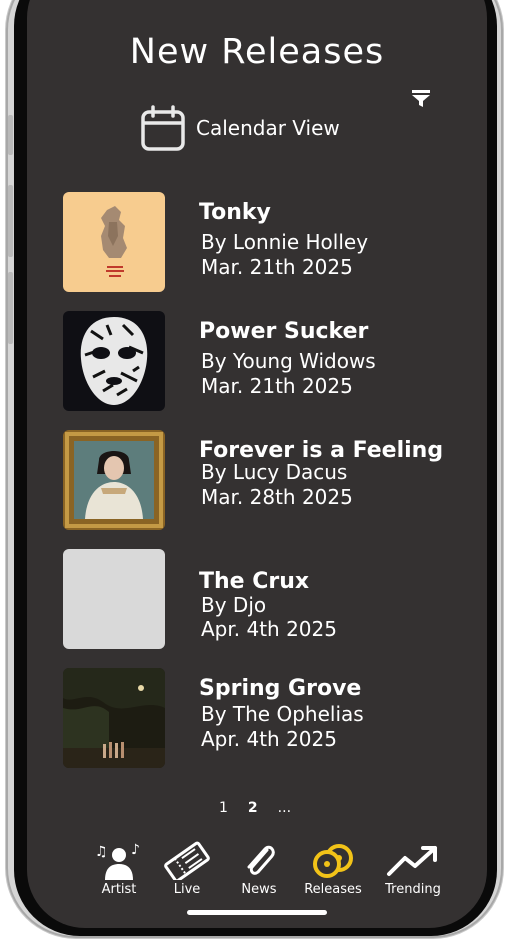 The image size is (509, 941). What do you see at coordinates (277, 497) in the screenshot?
I see `release-date: Mar. 28th 2025` at bounding box center [277, 497].